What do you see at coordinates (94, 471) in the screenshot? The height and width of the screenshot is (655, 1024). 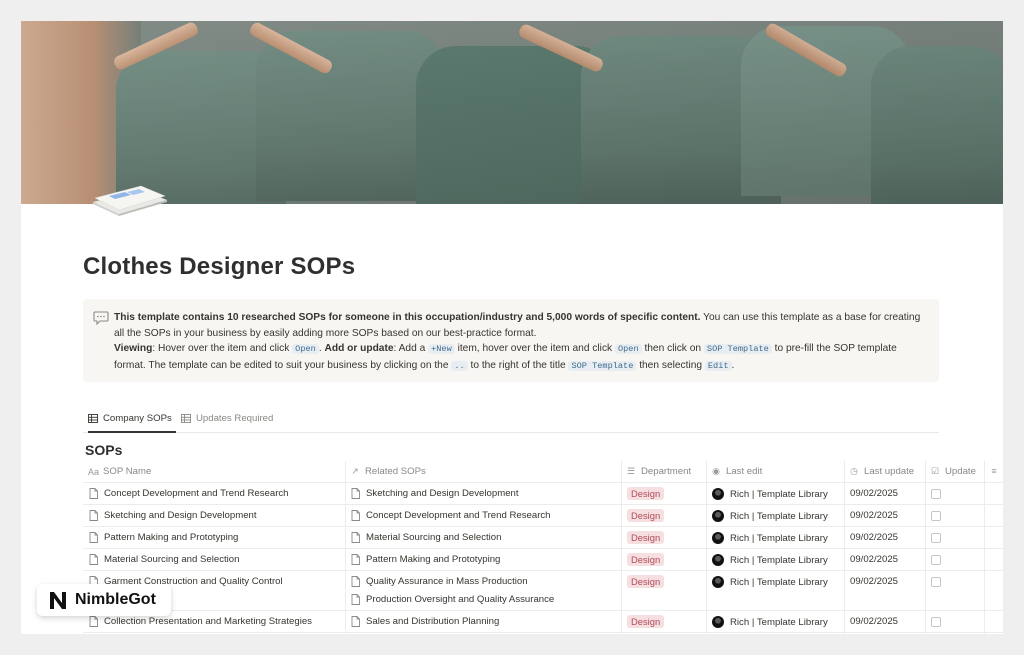 I see `text-property-icon: Aa` at bounding box center [94, 471].